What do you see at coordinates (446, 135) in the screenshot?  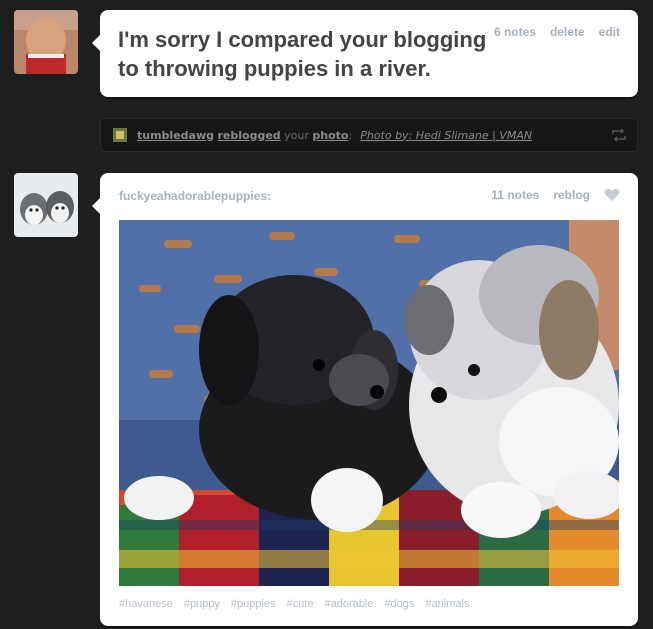 I see `photo-caption-link: Photo by: Hedi Slimane | VMAN` at bounding box center [446, 135].